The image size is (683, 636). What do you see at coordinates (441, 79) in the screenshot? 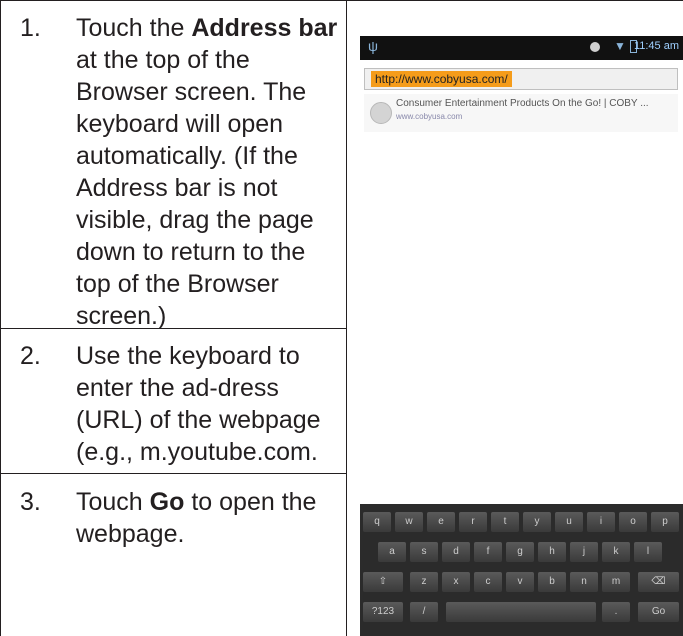
I see `address-url: http://www.cobyusa.com/` at bounding box center [441, 79].